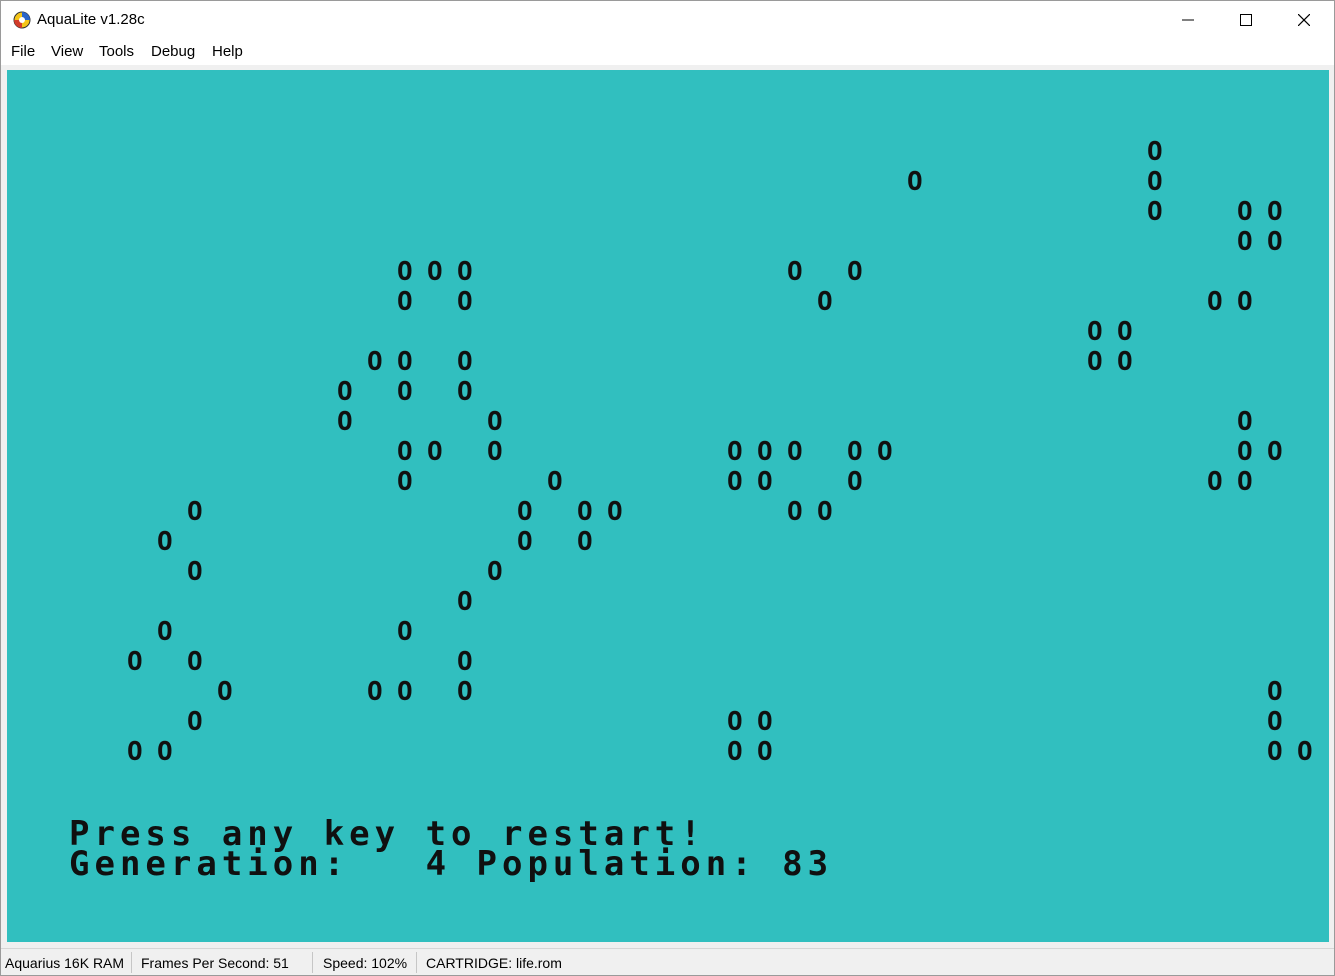 The image size is (1335, 976). What do you see at coordinates (67, 51) in the screenshot?
I see `menu-view: View` at bounding box center [67, 51].